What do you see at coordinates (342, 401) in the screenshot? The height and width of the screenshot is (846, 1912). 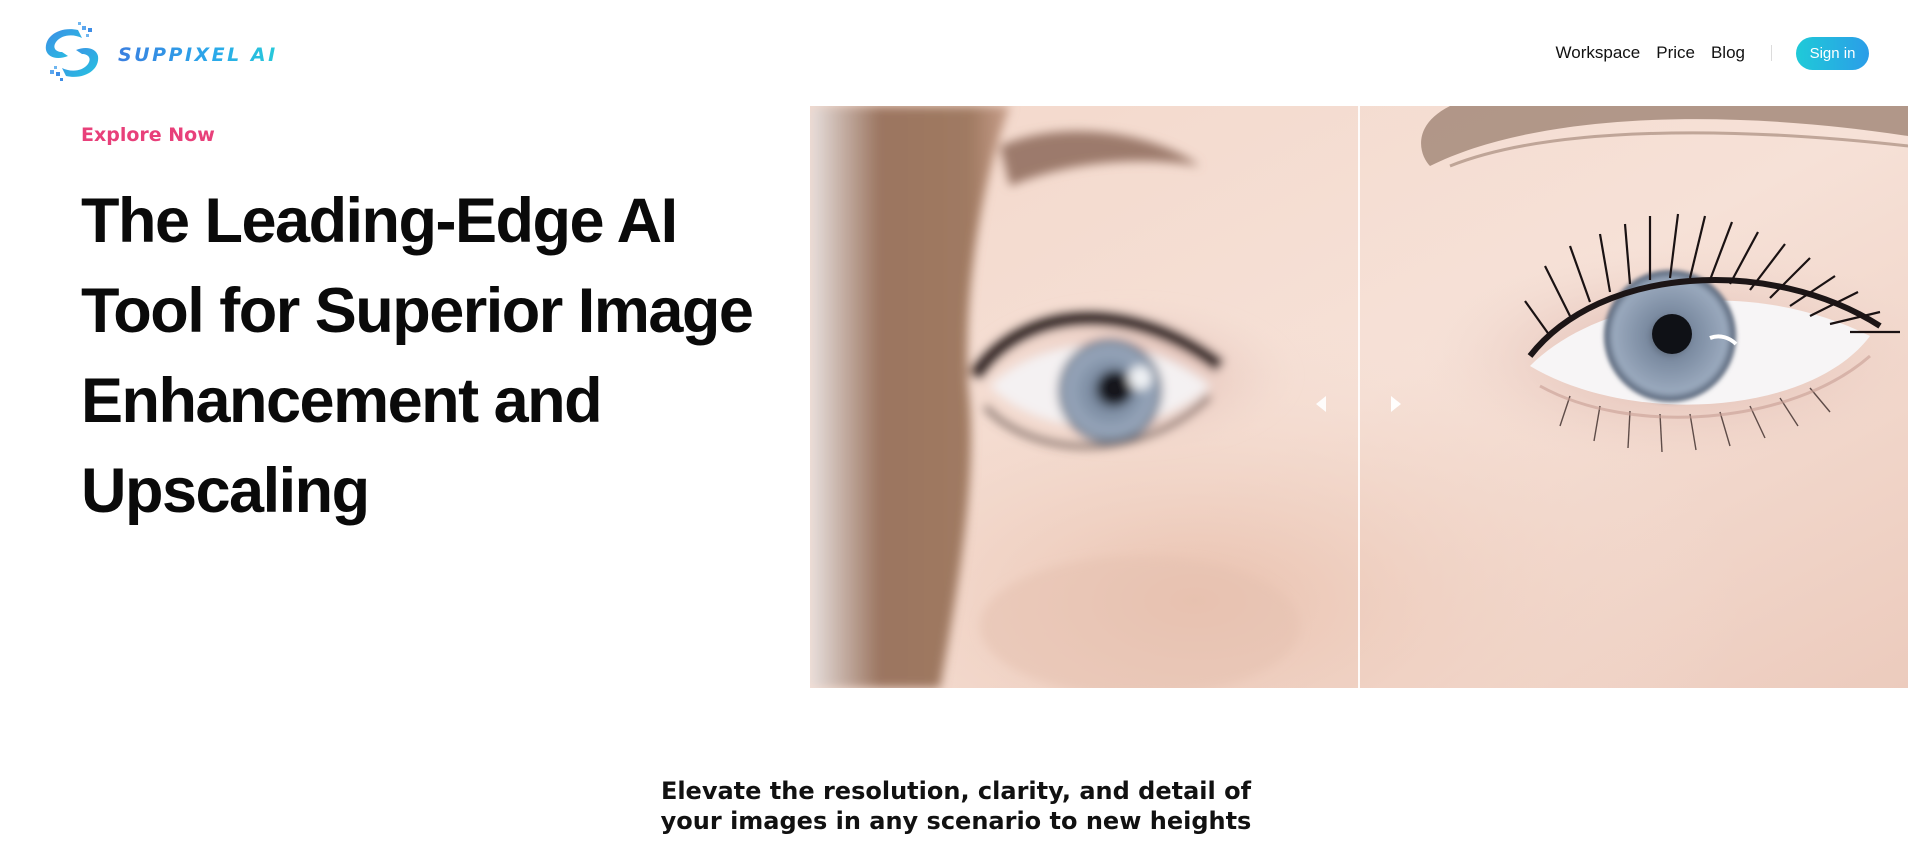 I see `headline-line: Enhancement and` at bounding box center [342, 401].